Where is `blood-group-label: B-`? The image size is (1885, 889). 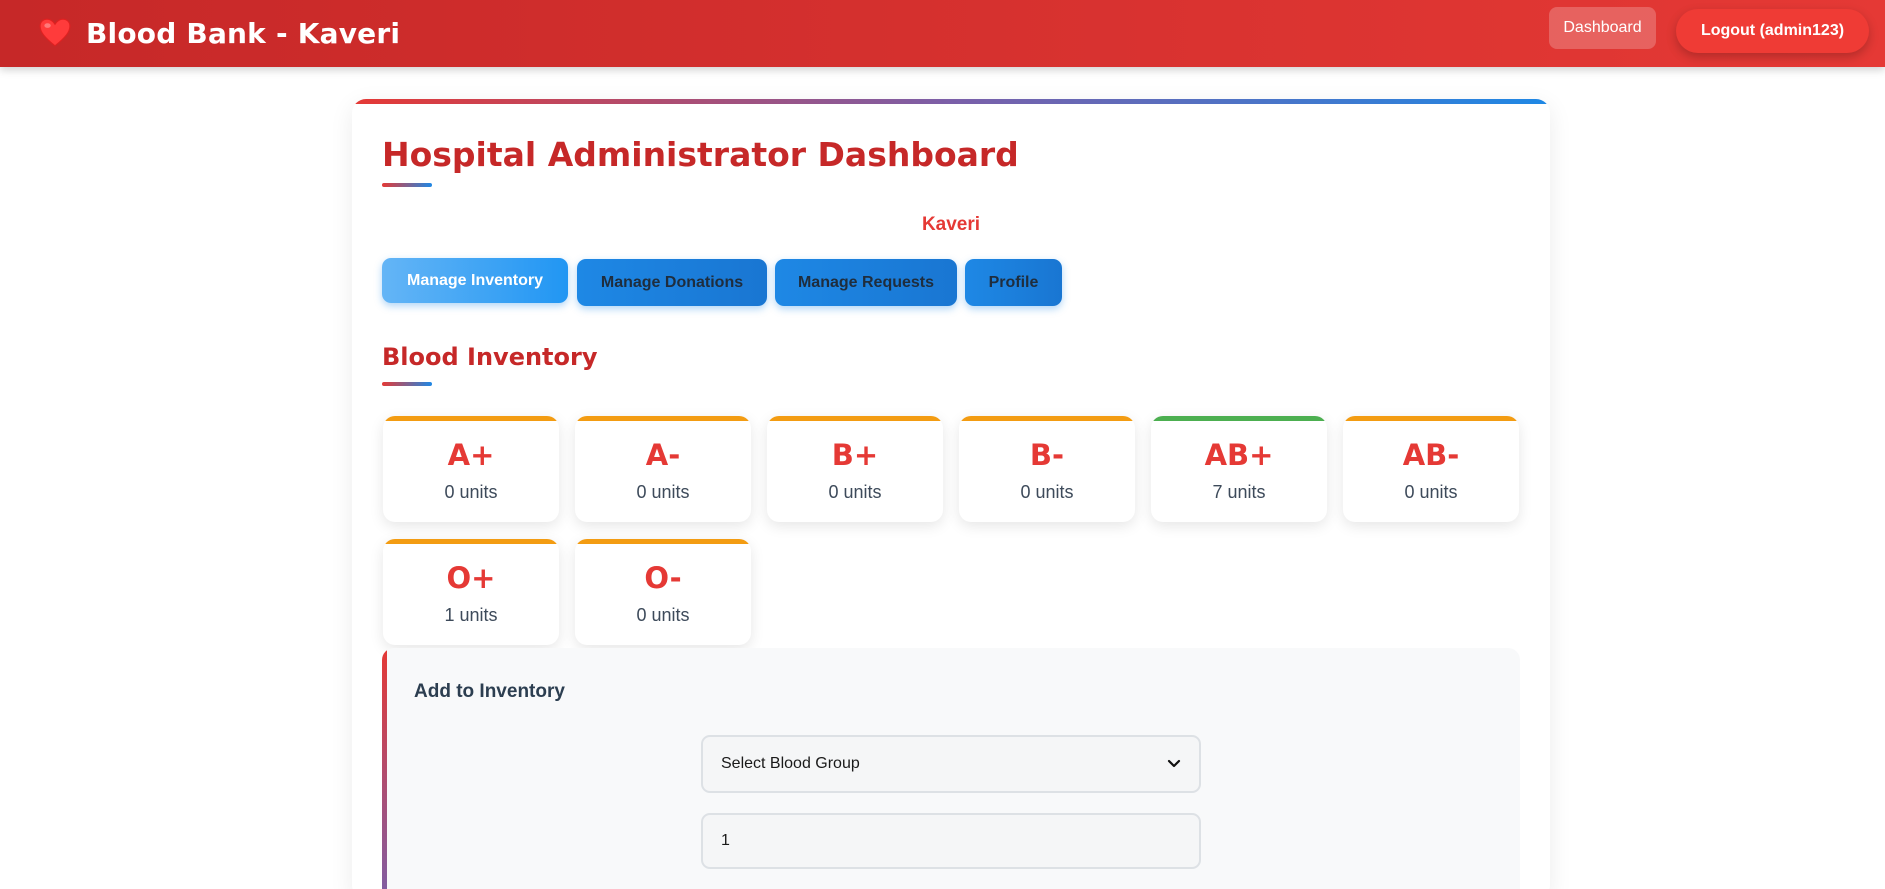 blood-group-label: B- is located at coordinates (1047, 455).